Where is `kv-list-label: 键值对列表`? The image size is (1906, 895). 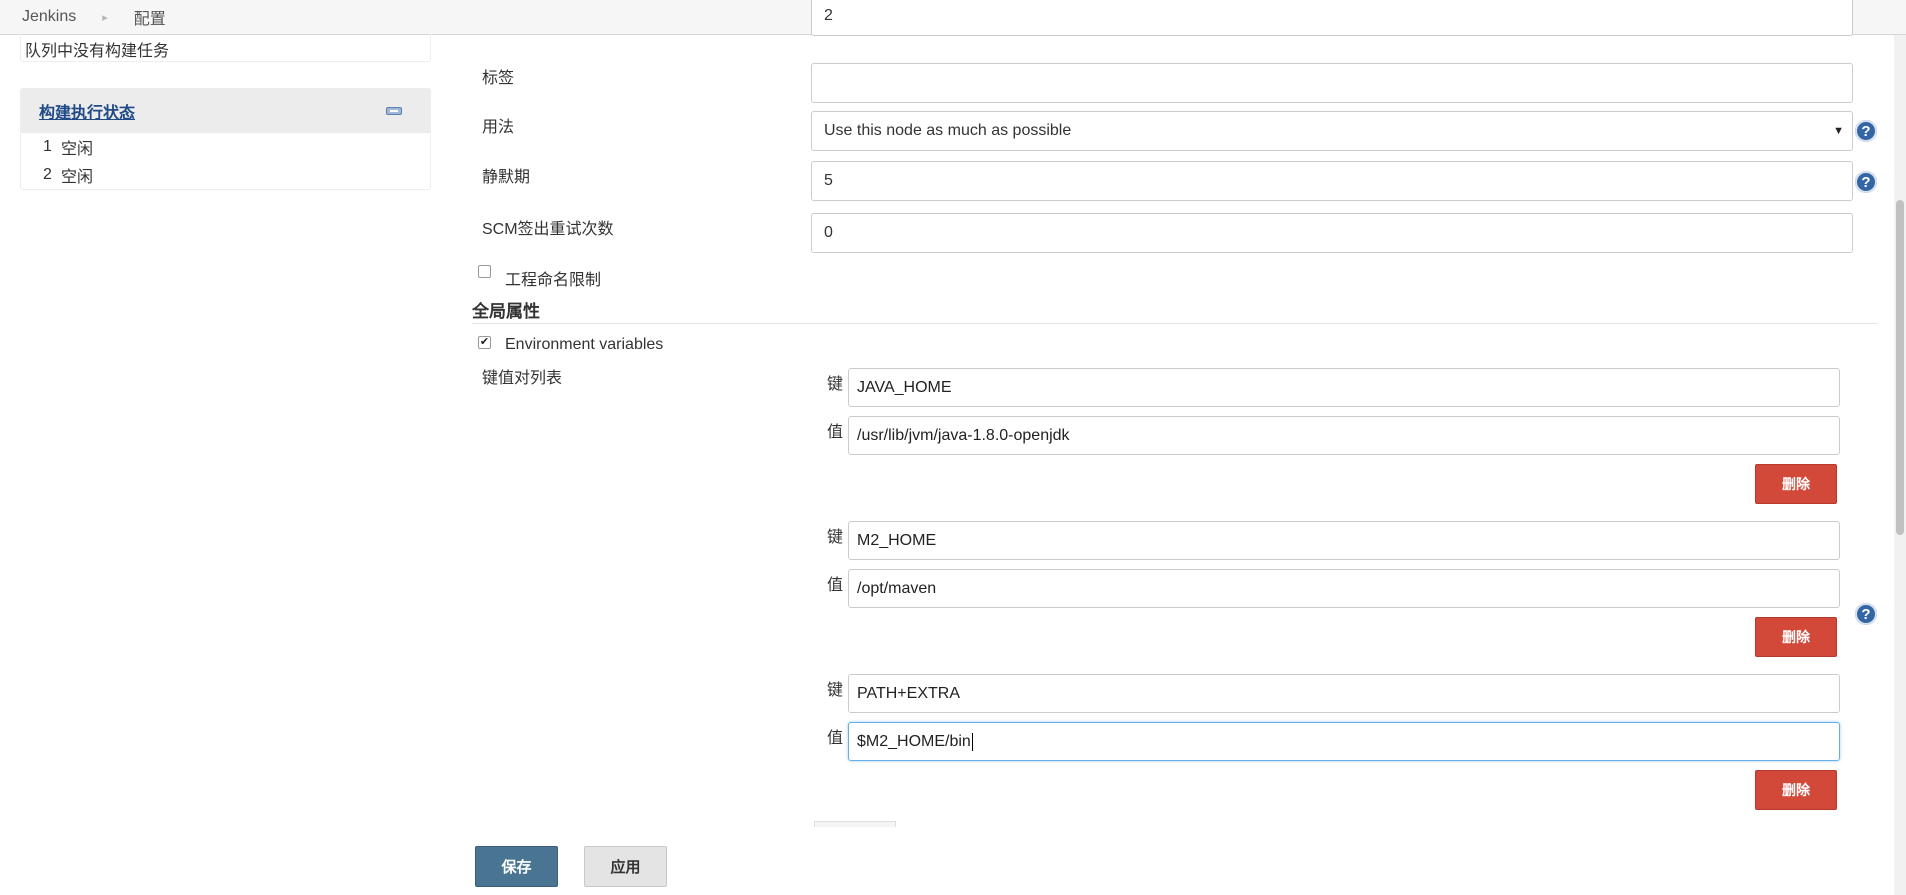
kv-list-label: 键值对列表 is located at coordinates (522, 378).